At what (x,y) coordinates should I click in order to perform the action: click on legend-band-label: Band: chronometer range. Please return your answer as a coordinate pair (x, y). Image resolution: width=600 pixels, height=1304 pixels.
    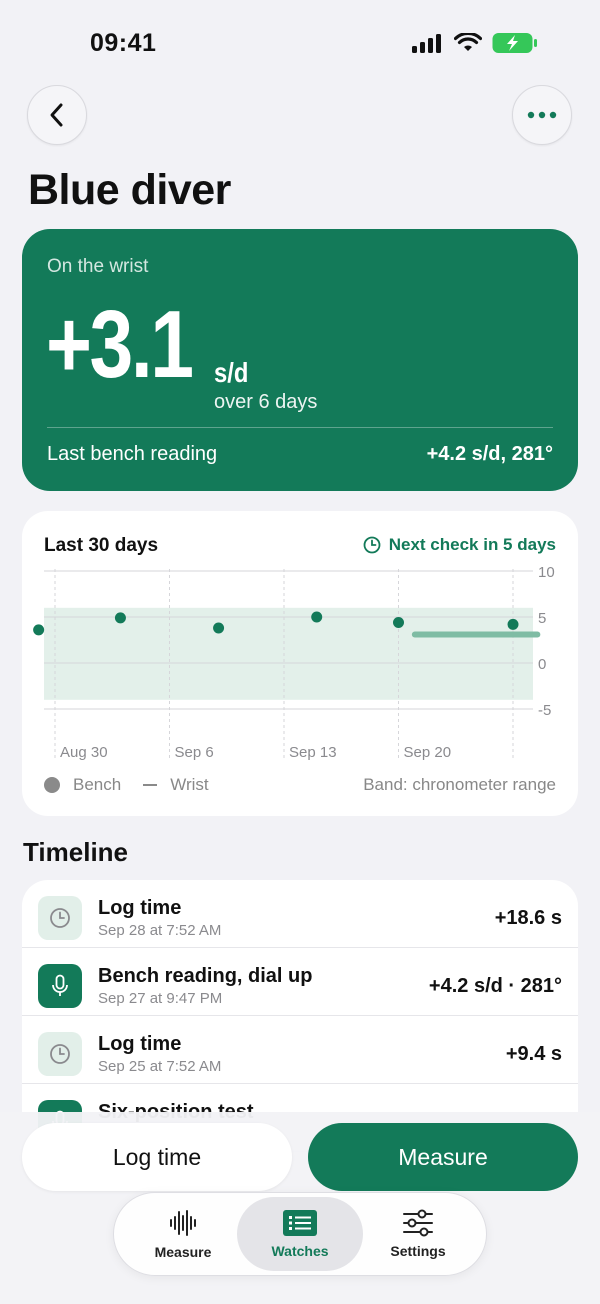
    Looking at the image, I should click on (459, 784).